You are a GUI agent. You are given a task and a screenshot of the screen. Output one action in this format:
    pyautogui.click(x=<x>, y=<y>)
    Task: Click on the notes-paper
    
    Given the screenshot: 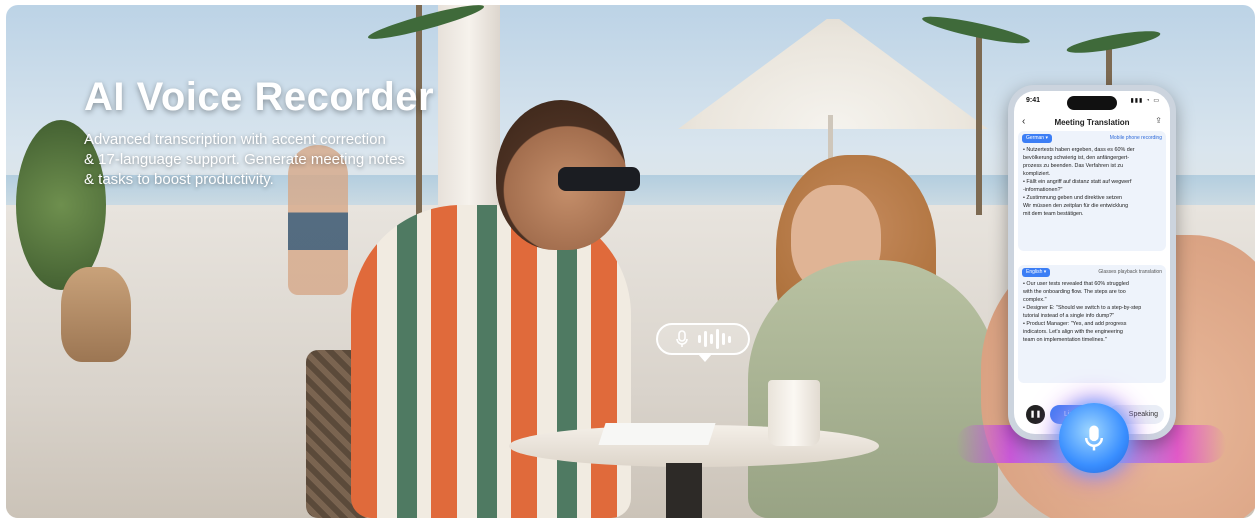 What is the action you would take?
    pyautogui.click(x=657, y=434)
    